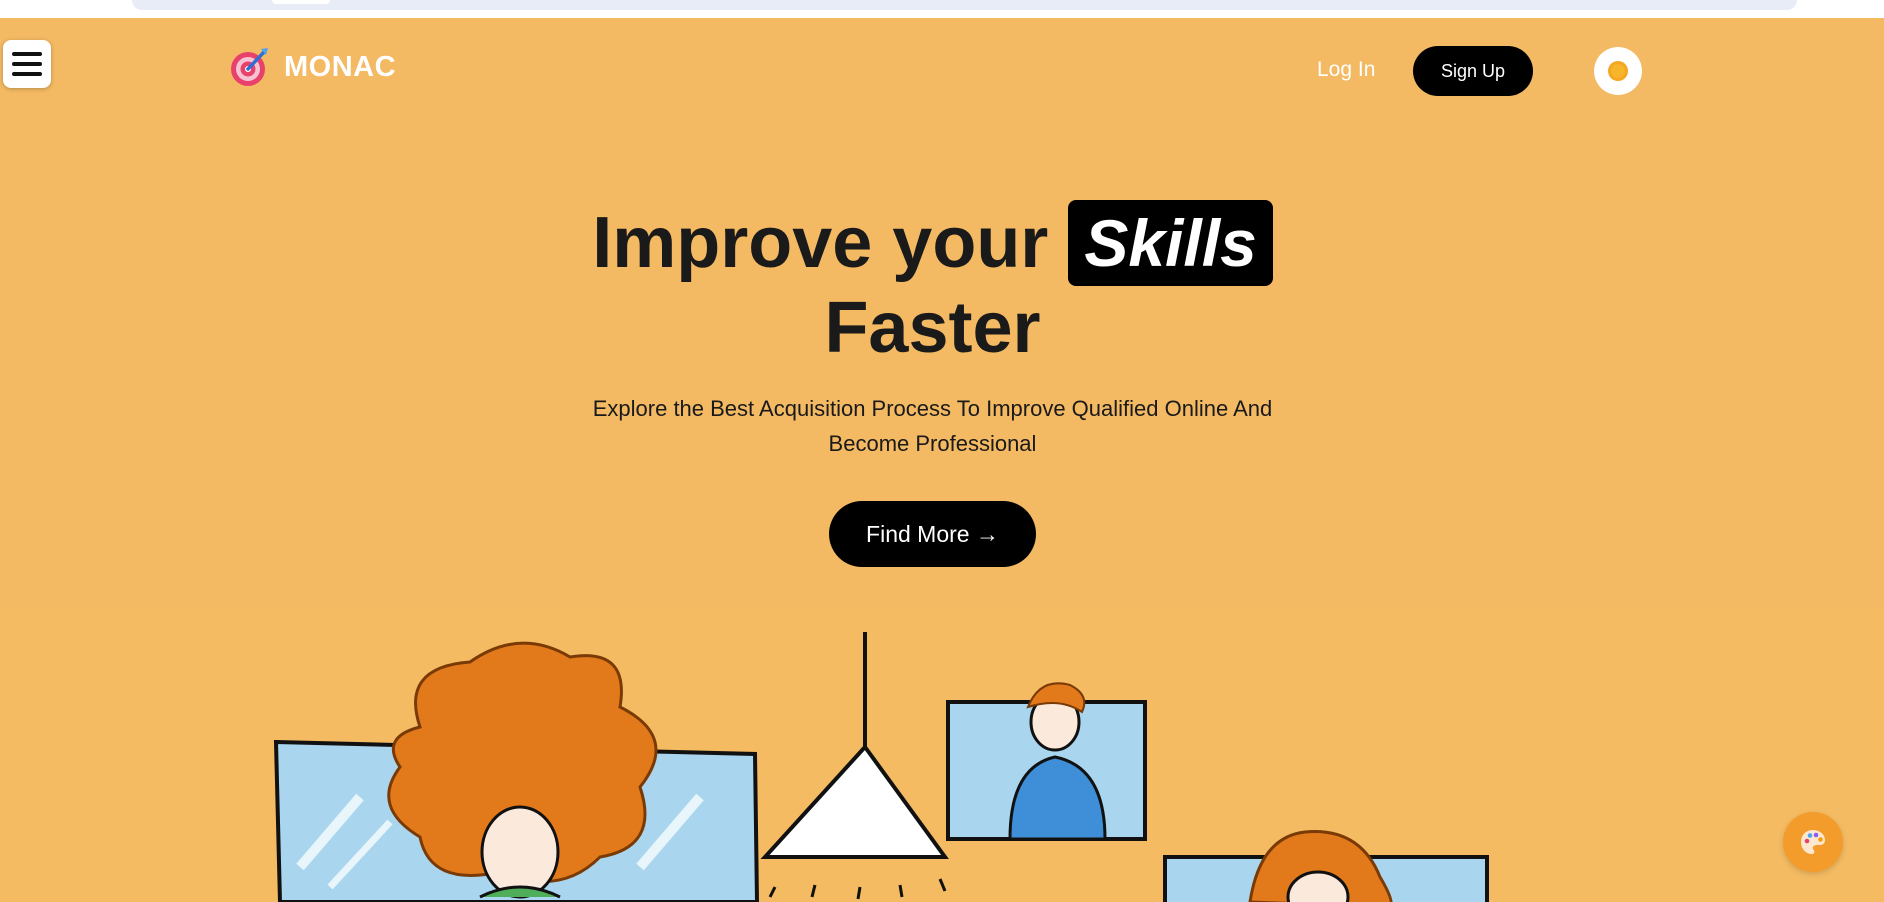  I want to click on browser-top-strip, so click(942, 9).